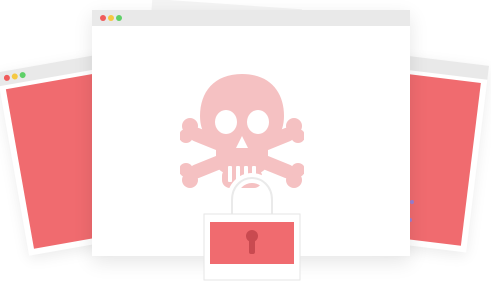 The height and width of the screenshot is (286, 491). I want to click on padlock-icon, so click(252, 226).